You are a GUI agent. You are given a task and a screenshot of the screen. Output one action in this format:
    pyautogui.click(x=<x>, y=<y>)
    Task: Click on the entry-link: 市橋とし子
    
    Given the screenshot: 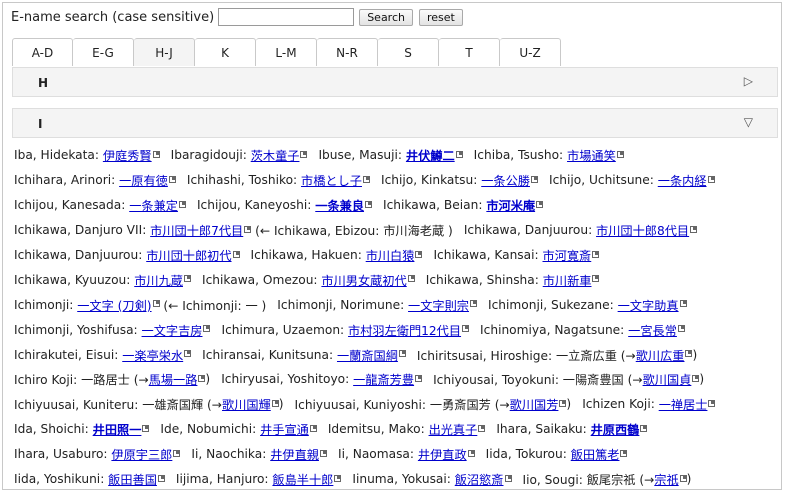 What is the action you would take?
    pyautogui.click(x=331, y=180)
    